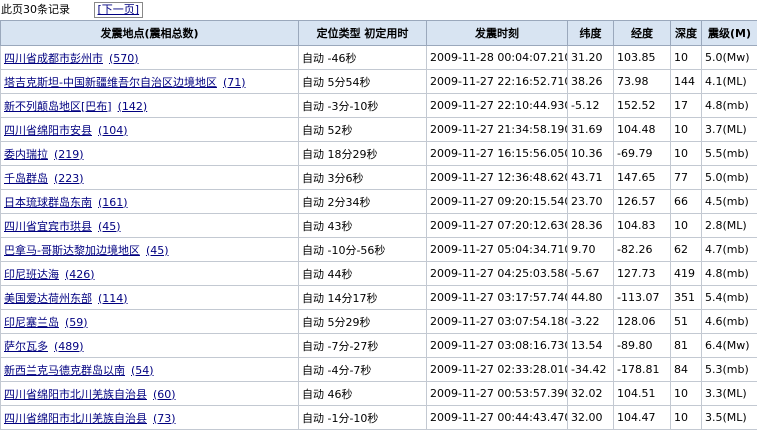  I want to click on origin-time-cell: 2009-11-27 21:34:58.190, so click(497, 130).